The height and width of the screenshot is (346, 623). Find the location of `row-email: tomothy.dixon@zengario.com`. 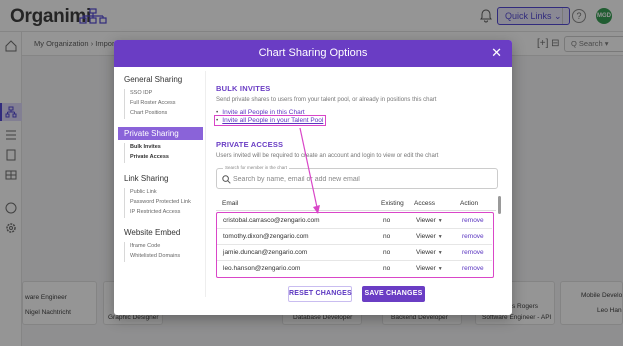

row-email: tomothy.dixon@zengario.com is located at coordinates (266, 236).